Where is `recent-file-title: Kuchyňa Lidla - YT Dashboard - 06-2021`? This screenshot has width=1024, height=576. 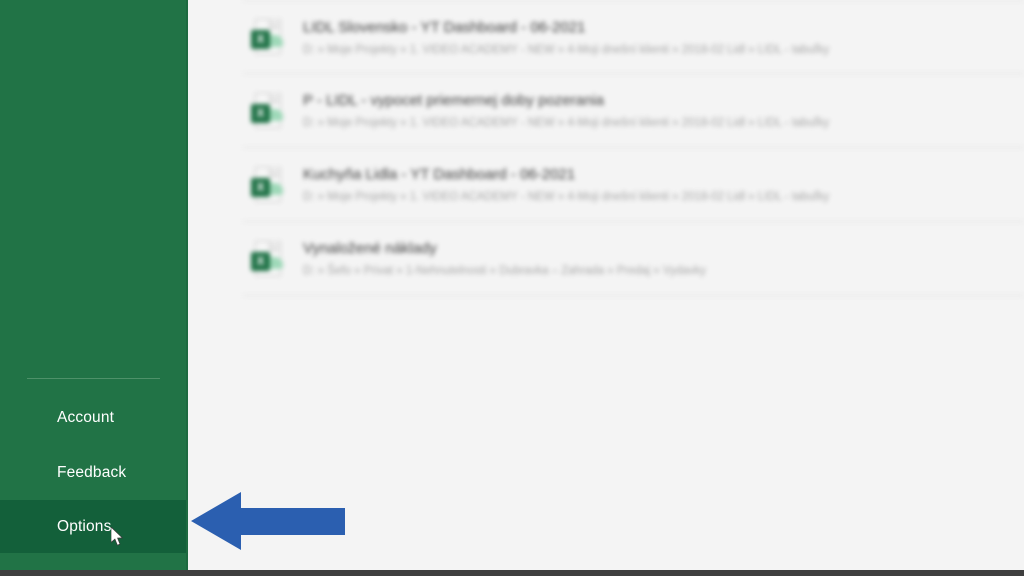
recent-file-title: Kuchyňa Lidla - YT Dashboard - 06-2021 is located at coordinates (439, 174).